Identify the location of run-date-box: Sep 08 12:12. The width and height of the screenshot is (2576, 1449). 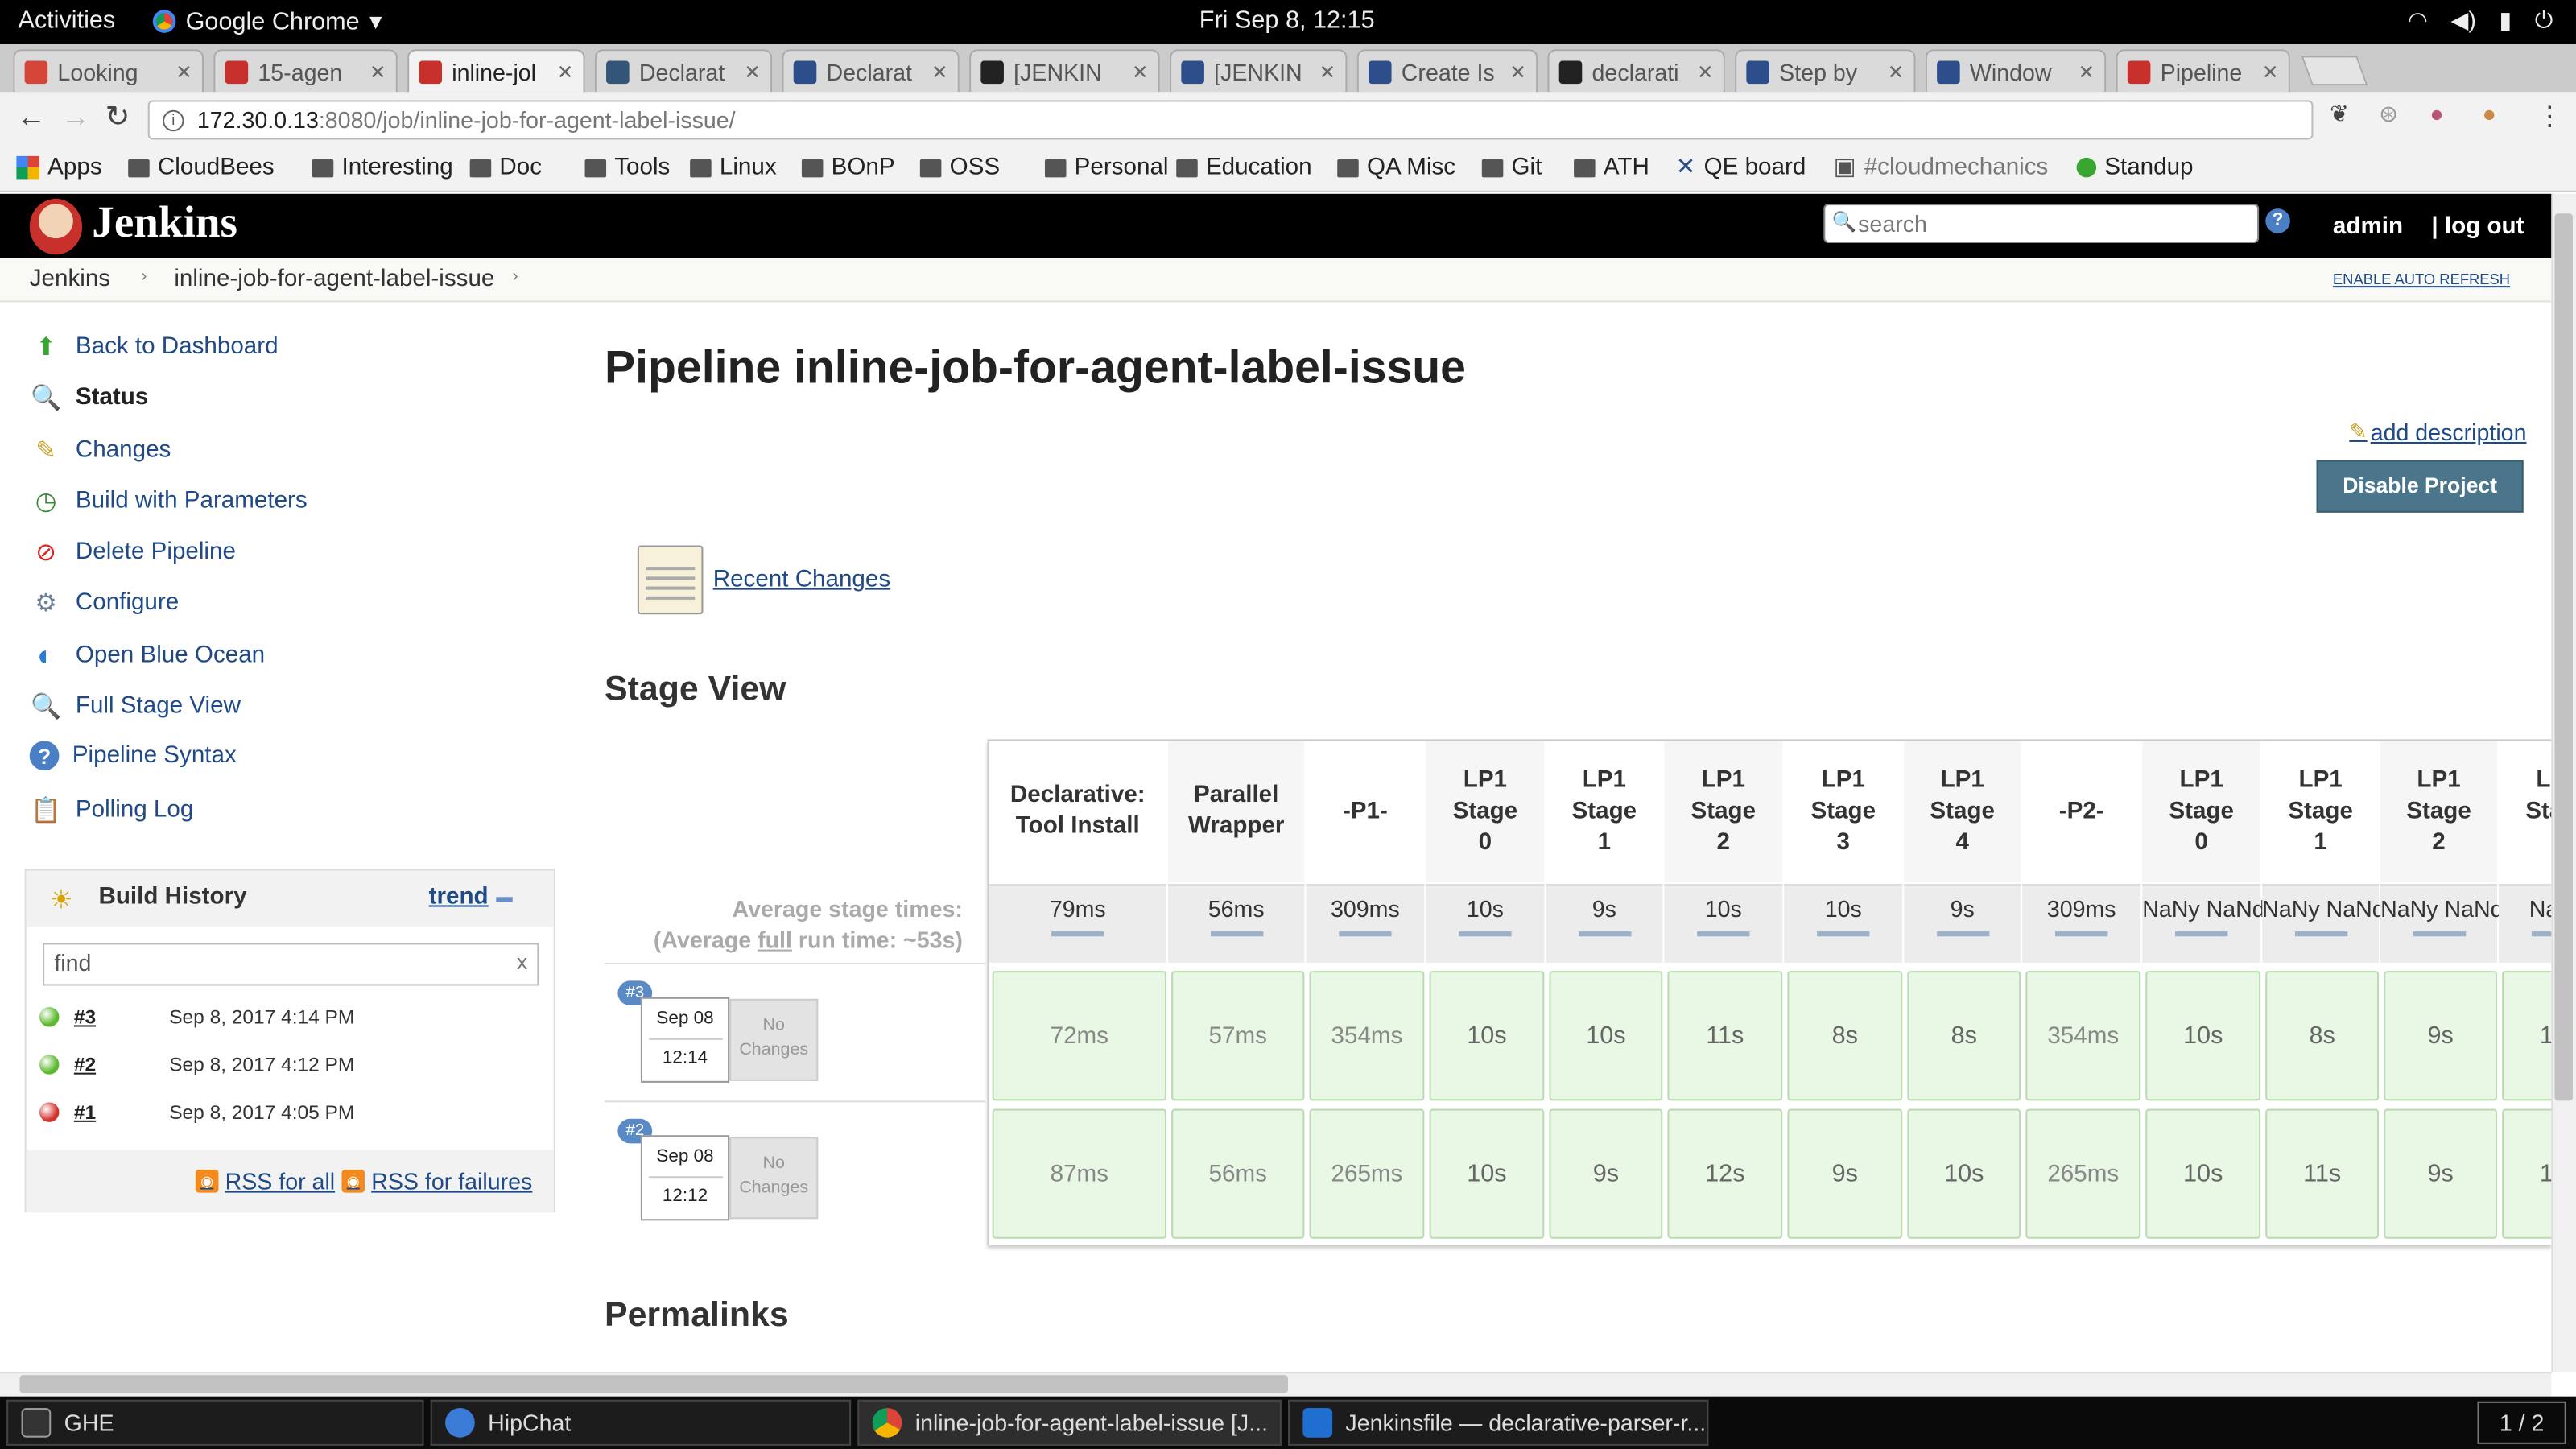
(685, 1178).